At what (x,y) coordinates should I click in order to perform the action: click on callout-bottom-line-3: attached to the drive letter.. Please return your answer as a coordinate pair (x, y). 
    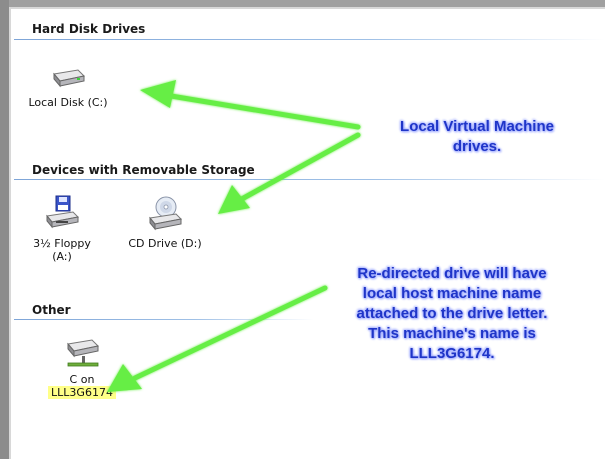
    Looking at the image, I should click on (452, 313).